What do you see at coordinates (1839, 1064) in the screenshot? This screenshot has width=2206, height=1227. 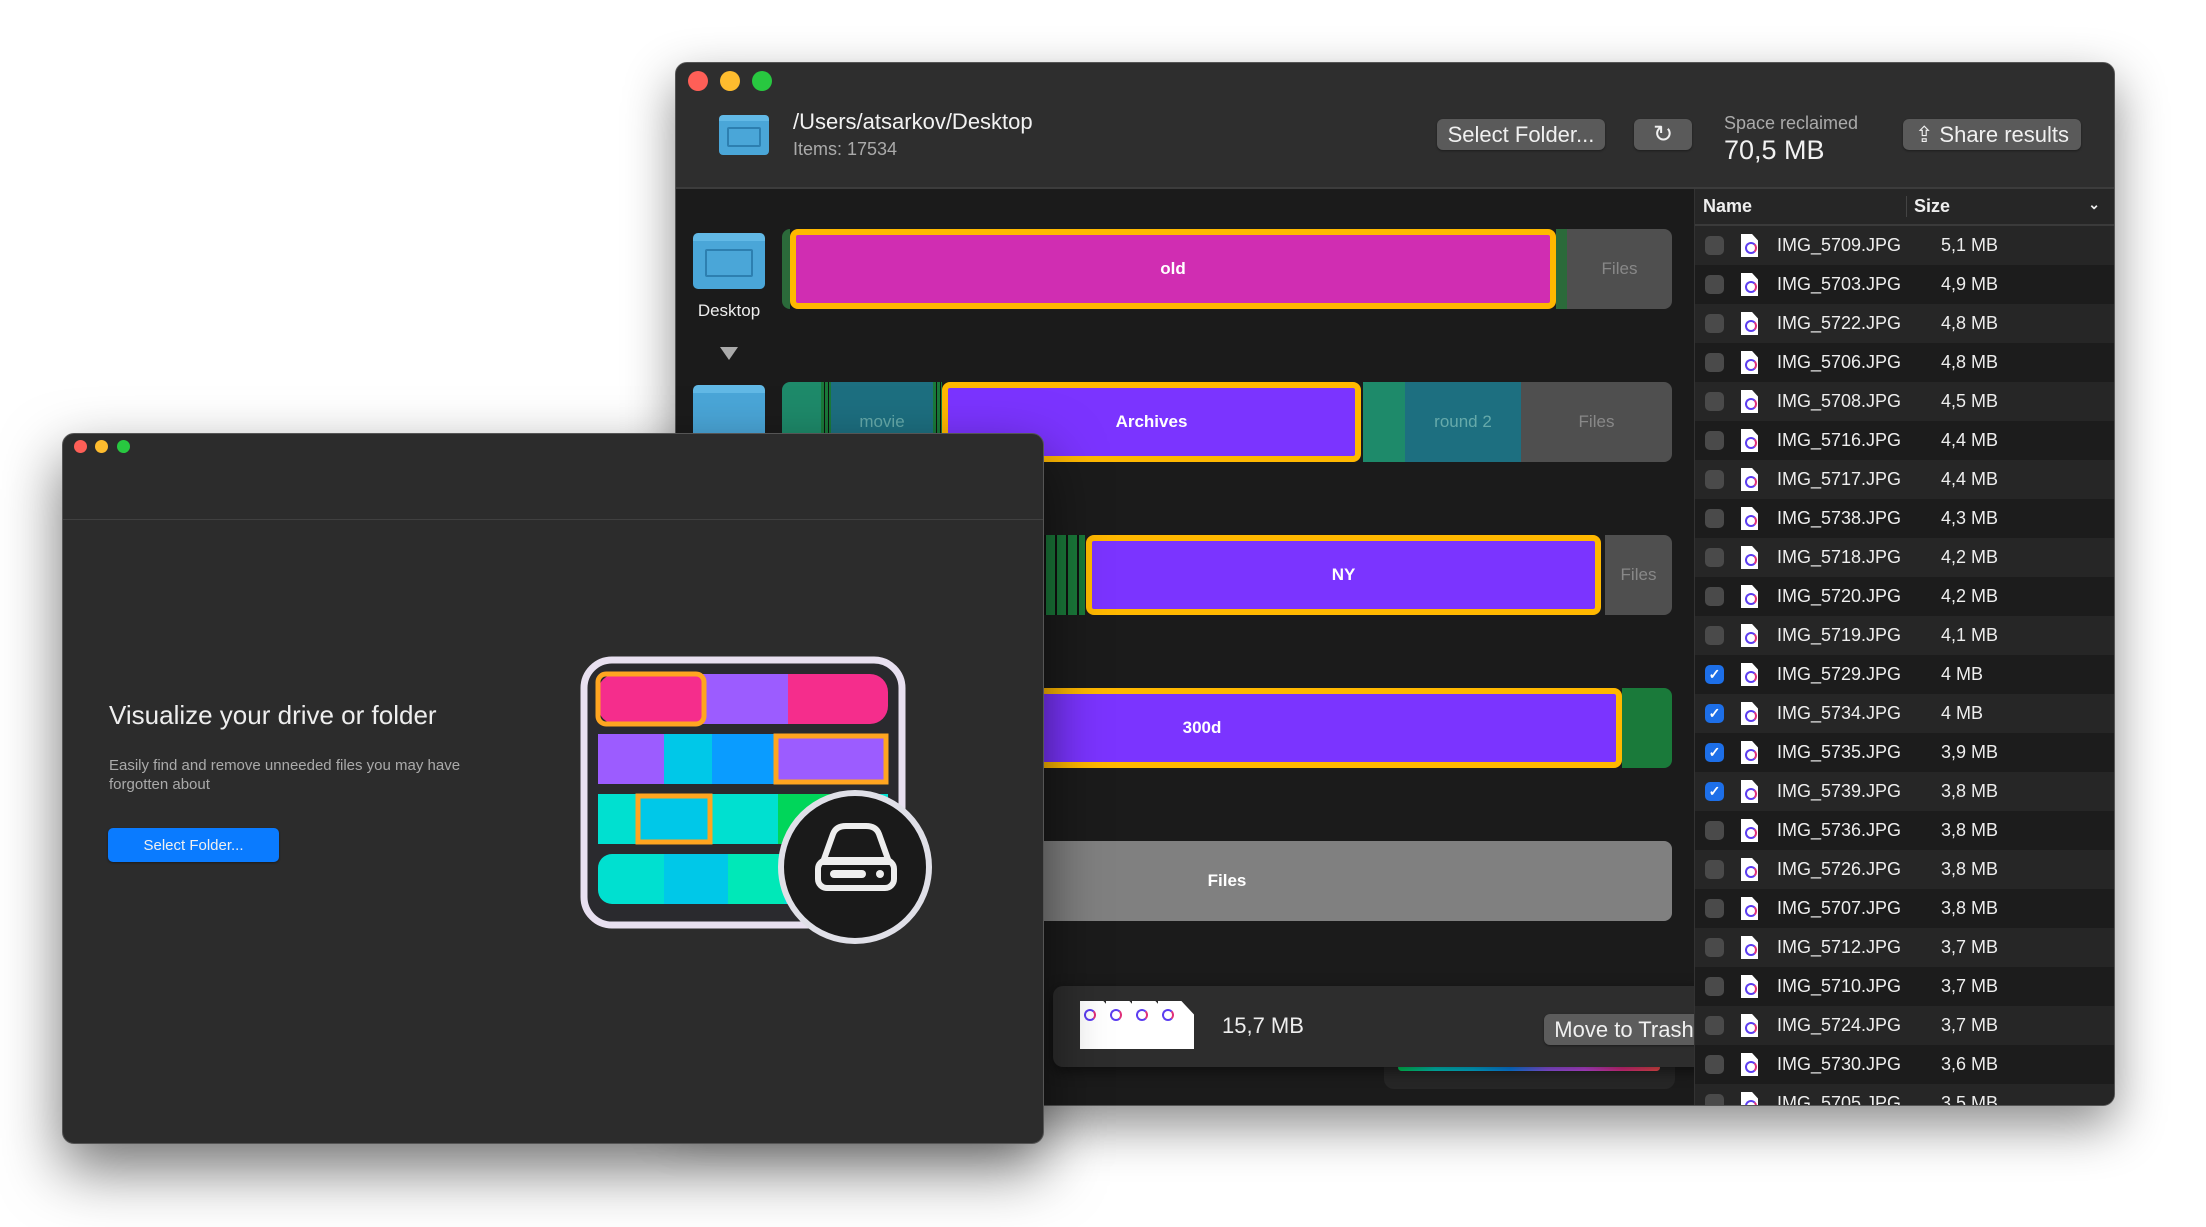 I see `file-name: IMG_5730.JPG` at bounding box center [1839, 1064].